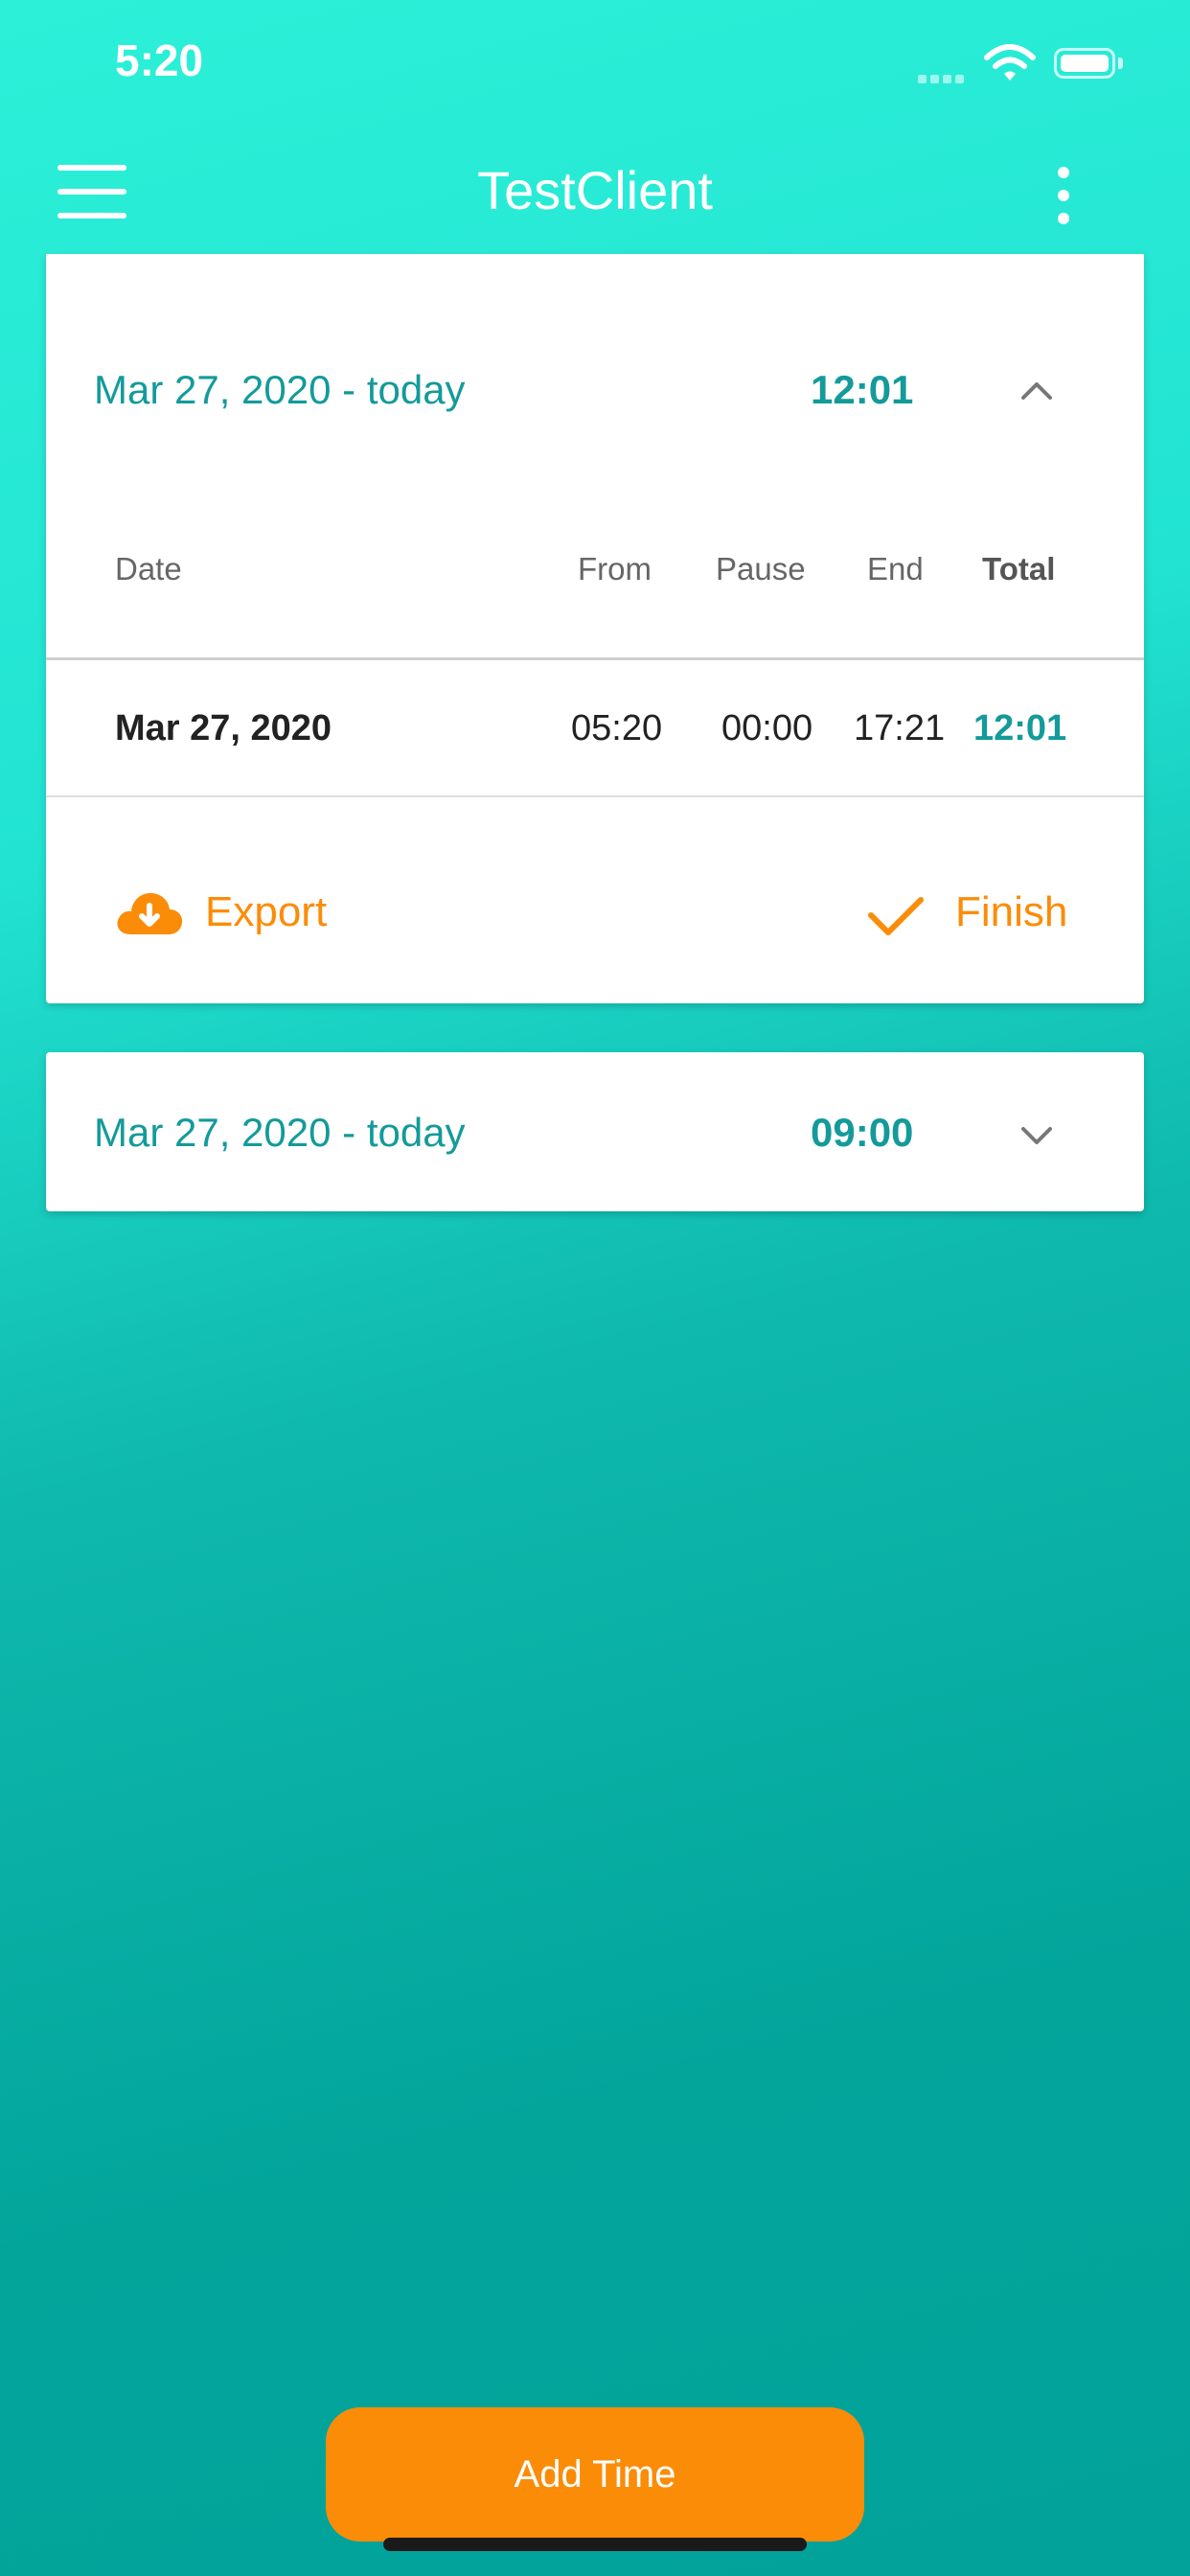  What do you see at coordinates (1037, 1135) in the screenshot?
I see `chevron-down-icon` at bounding box center [1037, 1135].